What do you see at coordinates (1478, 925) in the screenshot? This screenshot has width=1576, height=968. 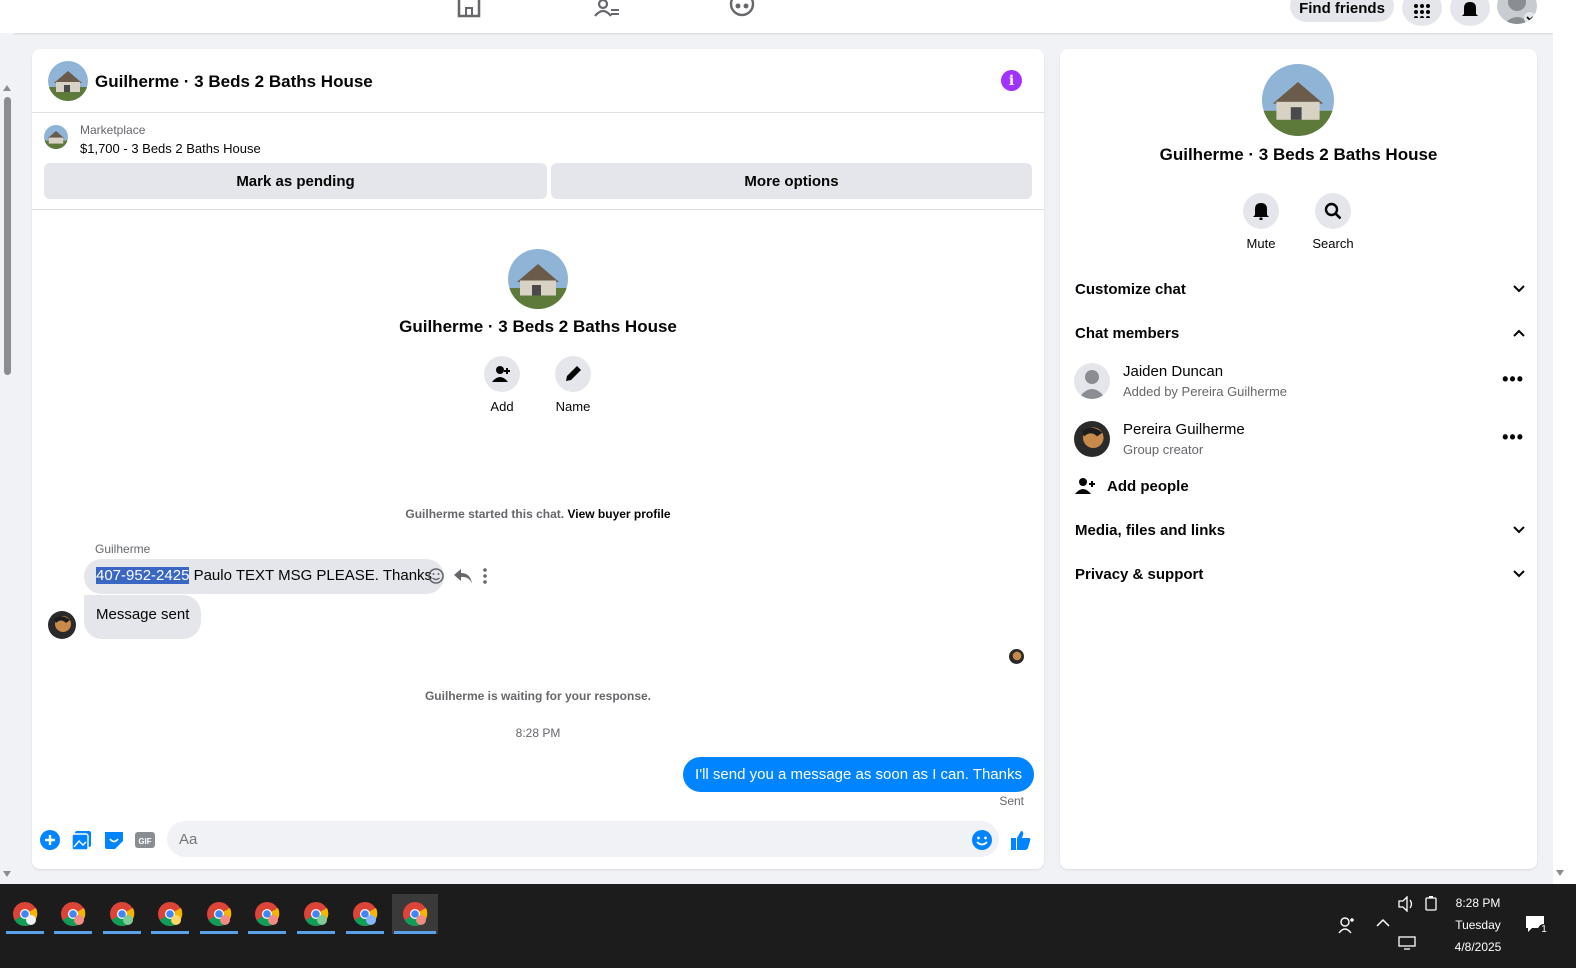 I see `clock-day: Tuesday` at bounding box center [1478, 925].